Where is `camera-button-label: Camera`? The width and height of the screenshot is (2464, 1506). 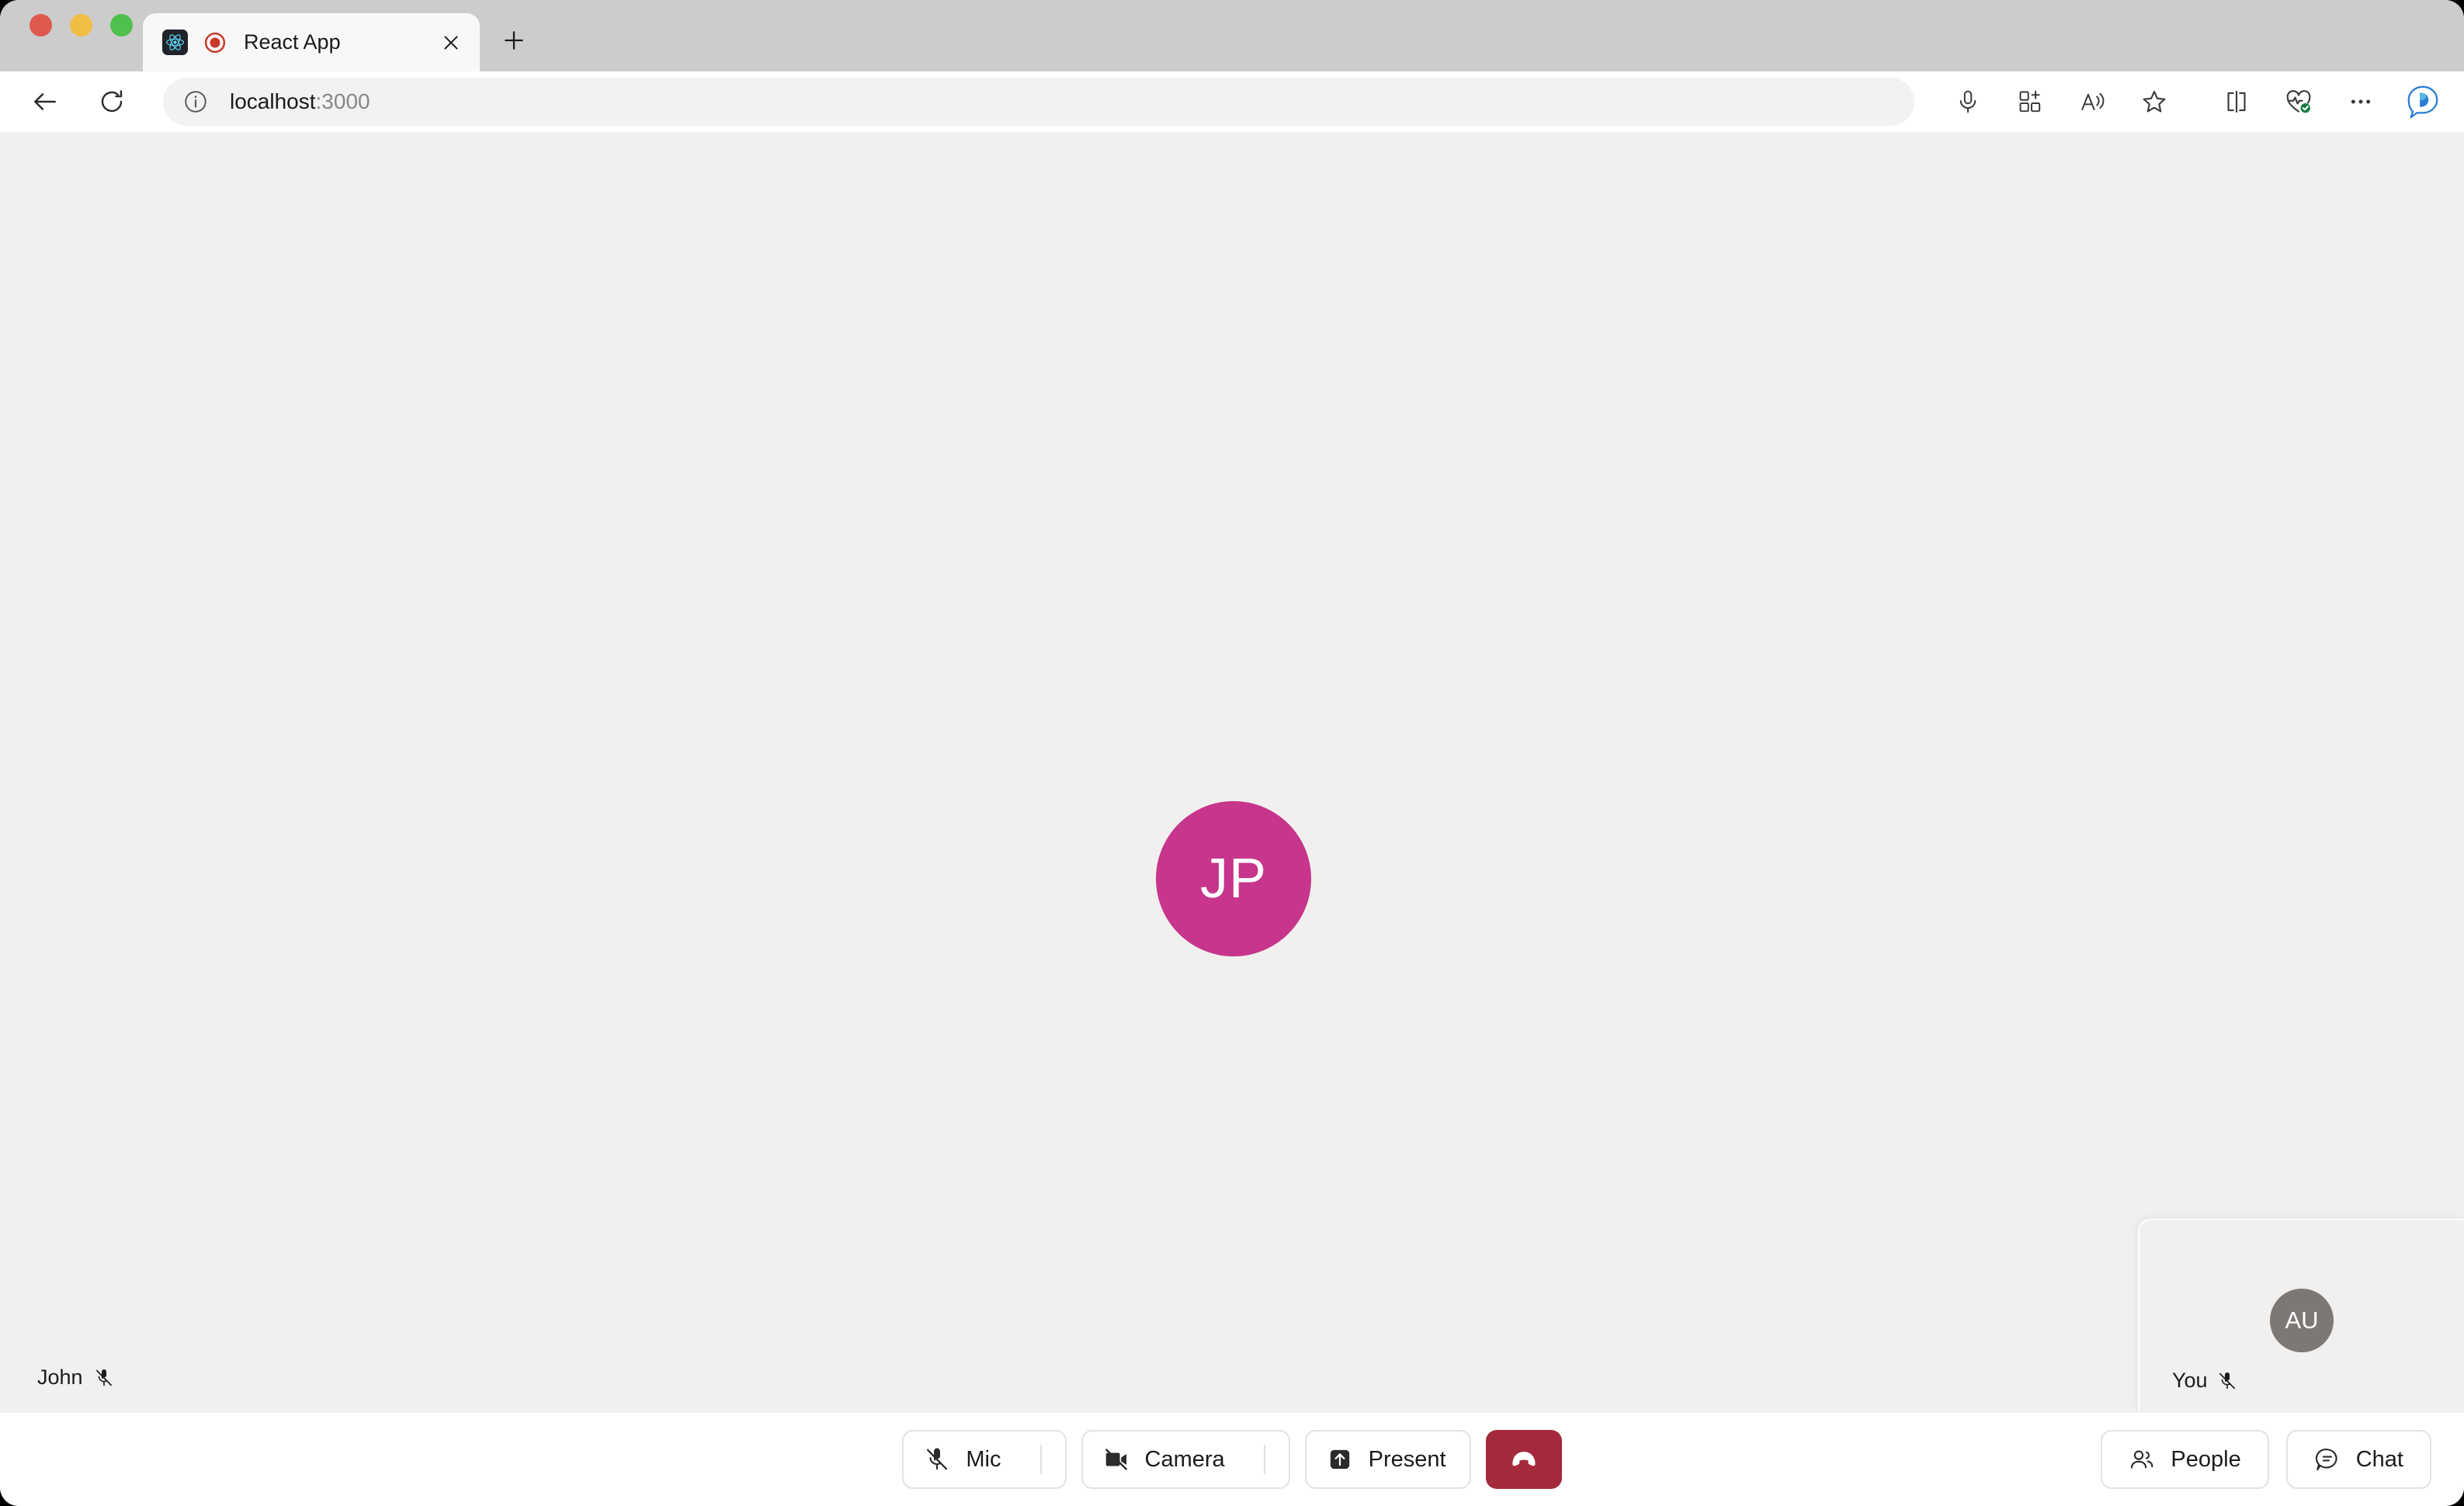 camera-button-label: Camera is located at coordinates (1184, 1459).